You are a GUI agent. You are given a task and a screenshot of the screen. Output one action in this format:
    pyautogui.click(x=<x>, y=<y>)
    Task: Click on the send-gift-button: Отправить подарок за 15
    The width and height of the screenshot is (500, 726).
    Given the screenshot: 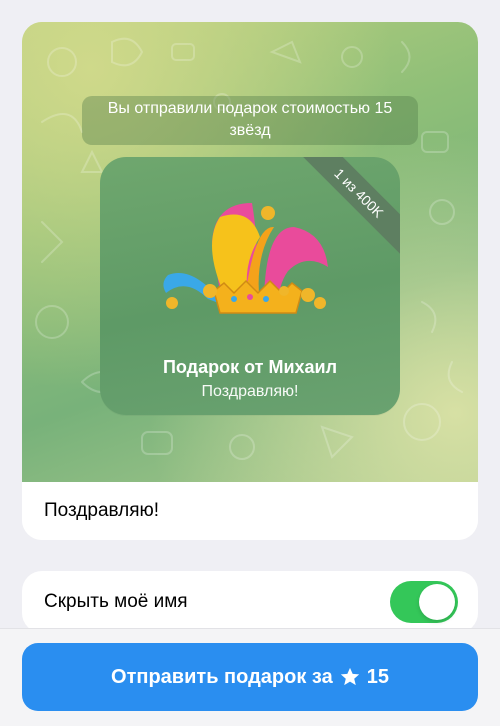 What is the action you would take?
    pyautogui.click(x=250, y=677)
    